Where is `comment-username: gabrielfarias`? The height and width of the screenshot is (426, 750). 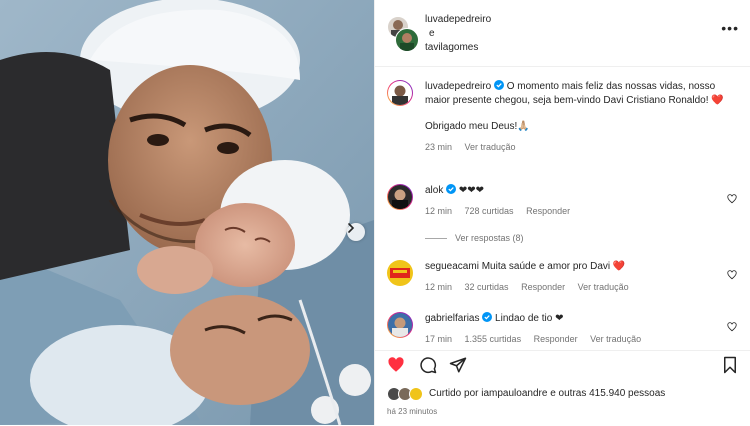
comment-username: gabrielfarias is located at coordinates (452, 318).